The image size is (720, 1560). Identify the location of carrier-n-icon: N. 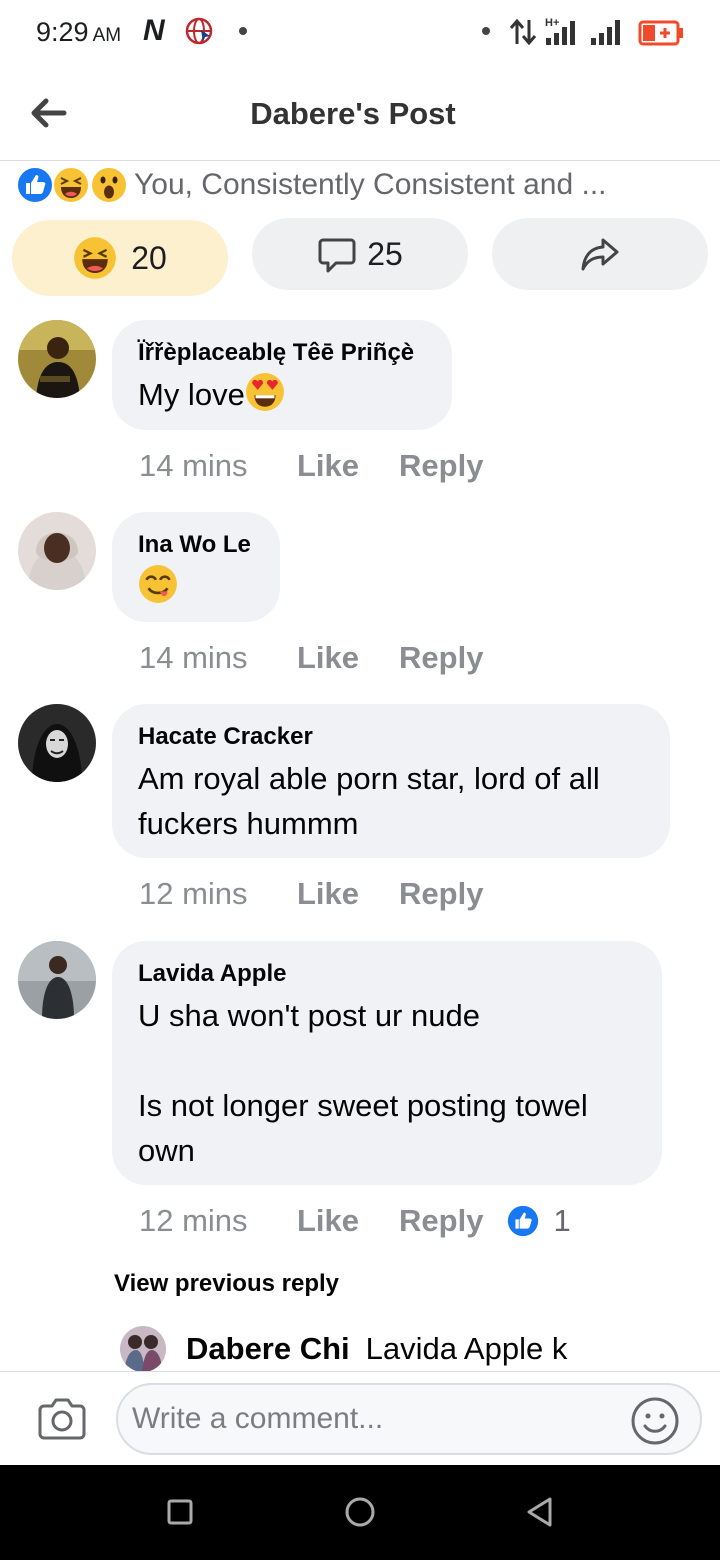
(154, 30).